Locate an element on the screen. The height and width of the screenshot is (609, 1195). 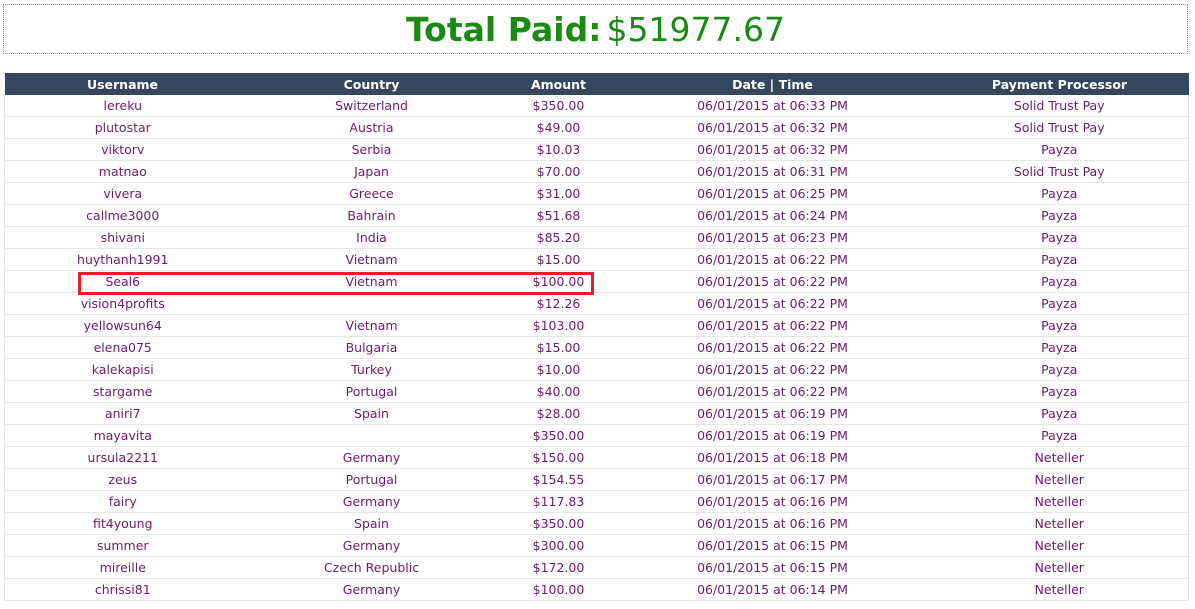
column-header-country: Country is located at coordinates (371, 84).